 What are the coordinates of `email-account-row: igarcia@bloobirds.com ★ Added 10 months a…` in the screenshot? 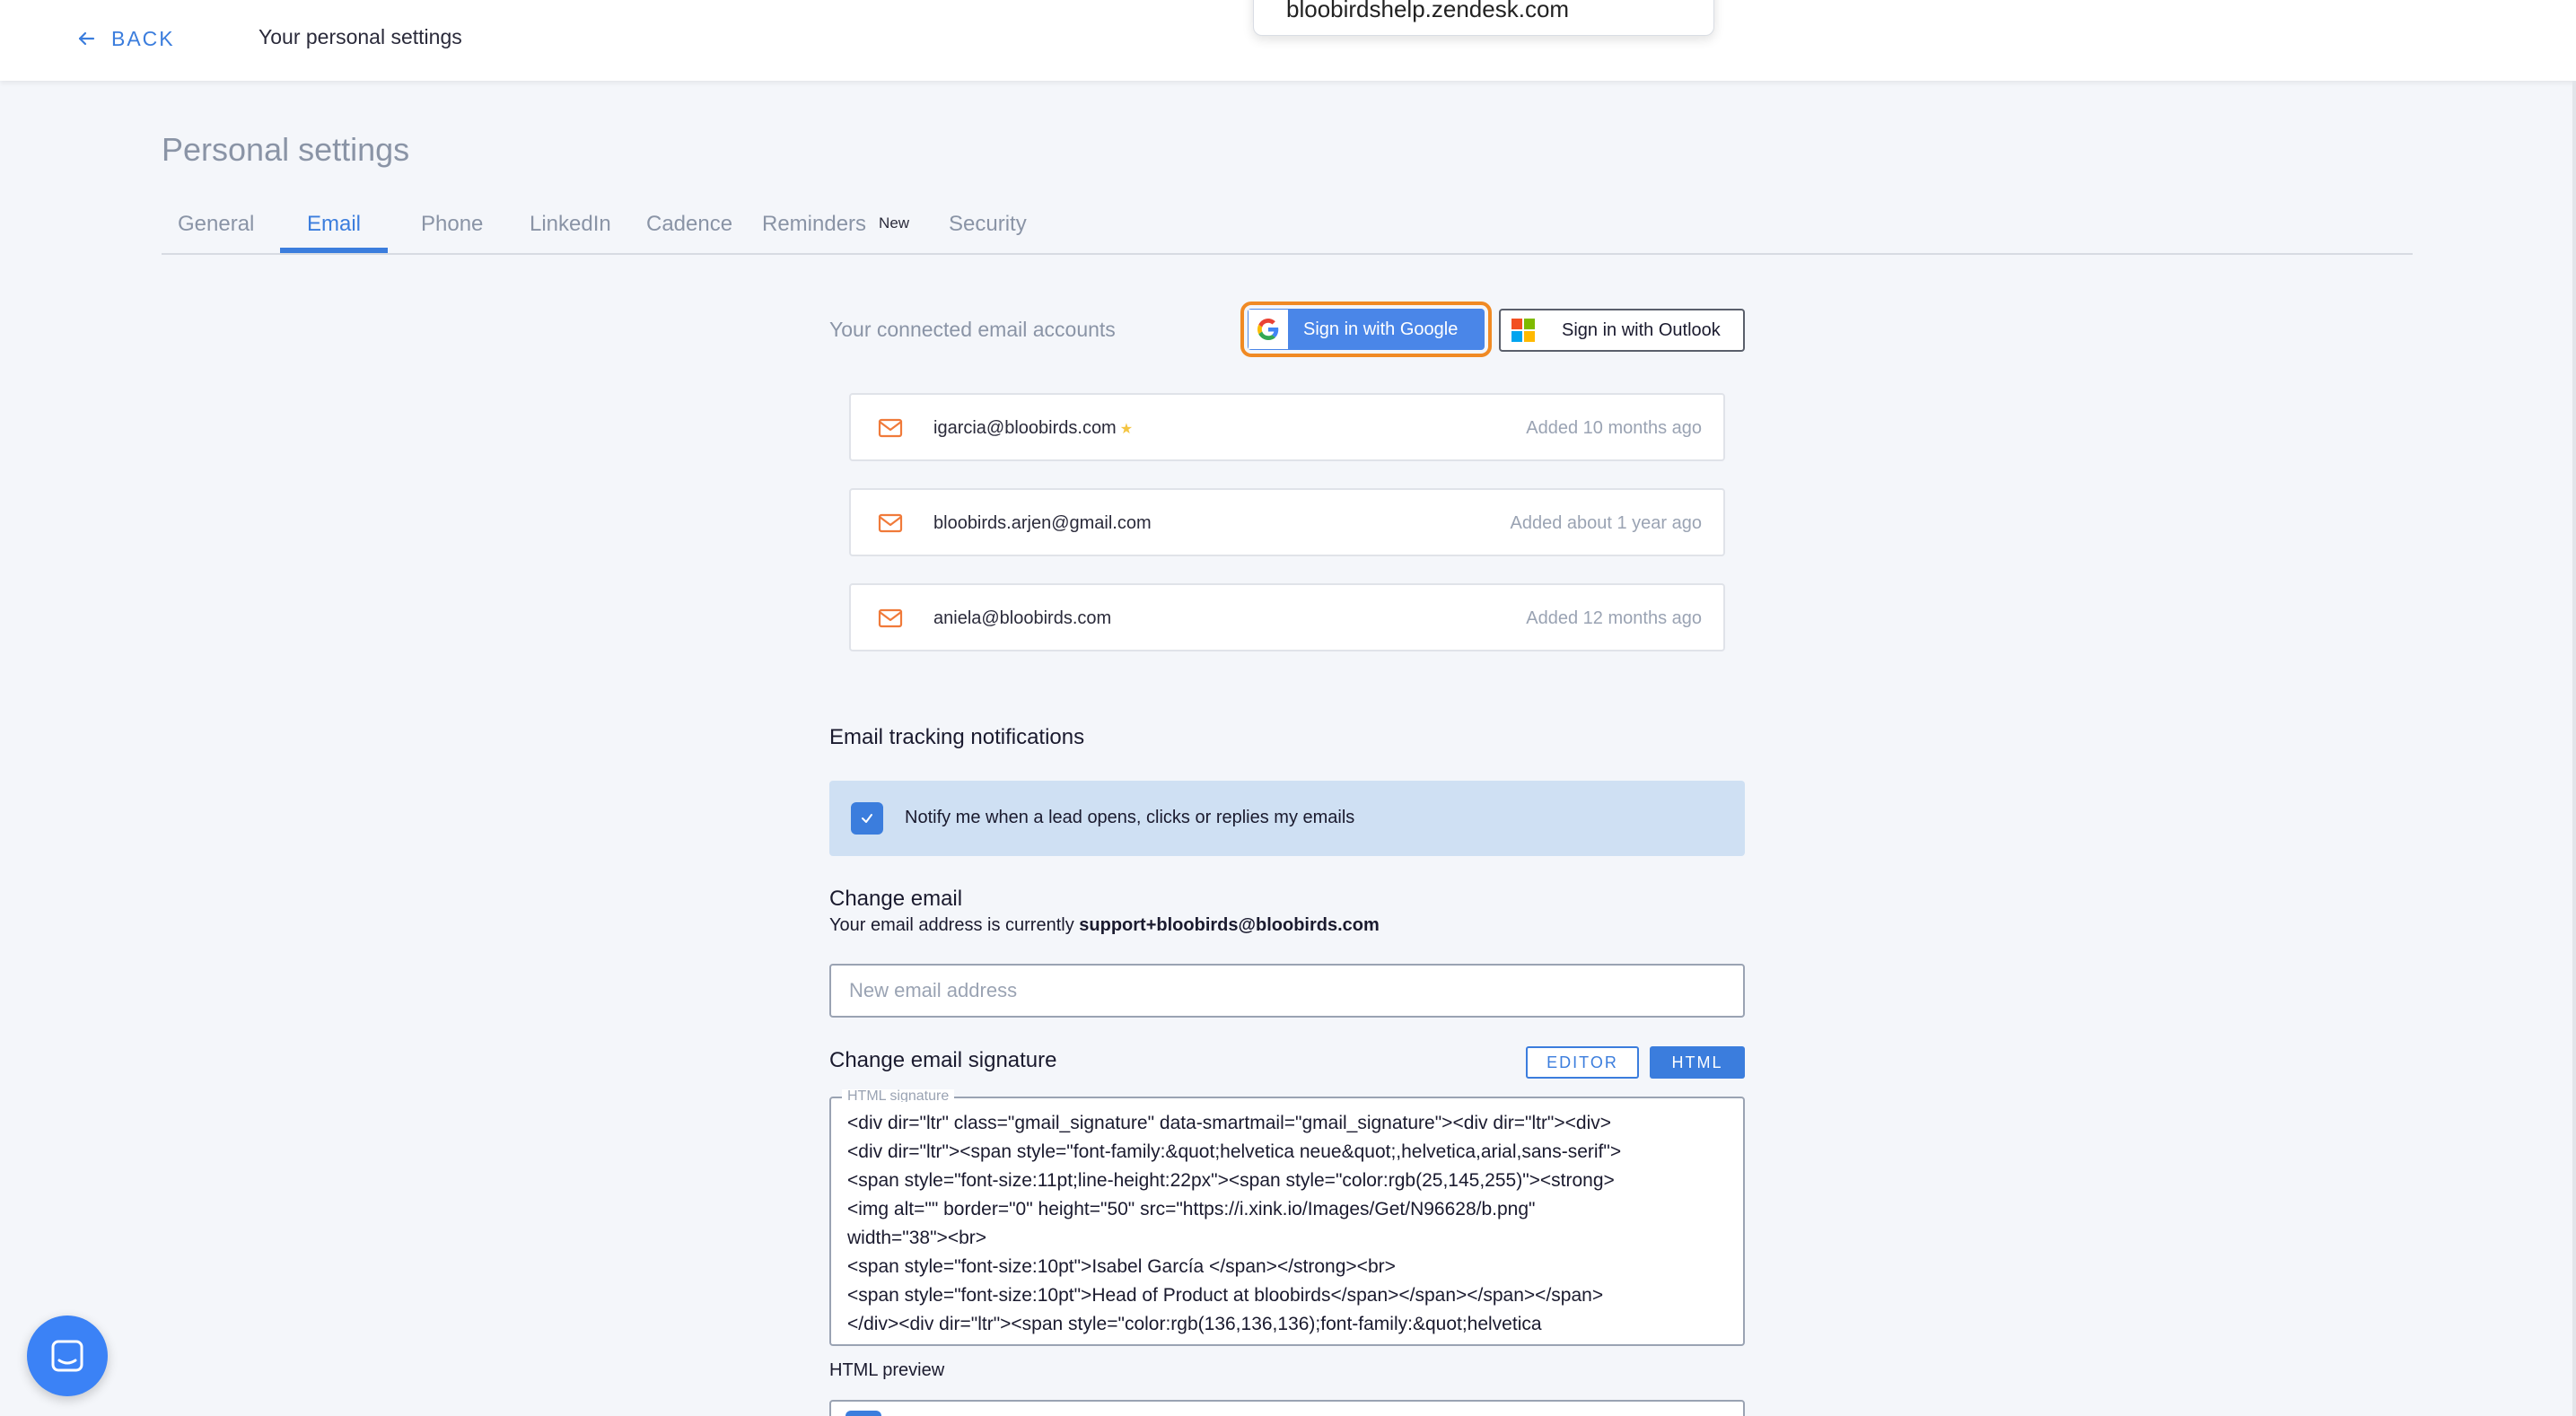 It's located at (1287, 427).